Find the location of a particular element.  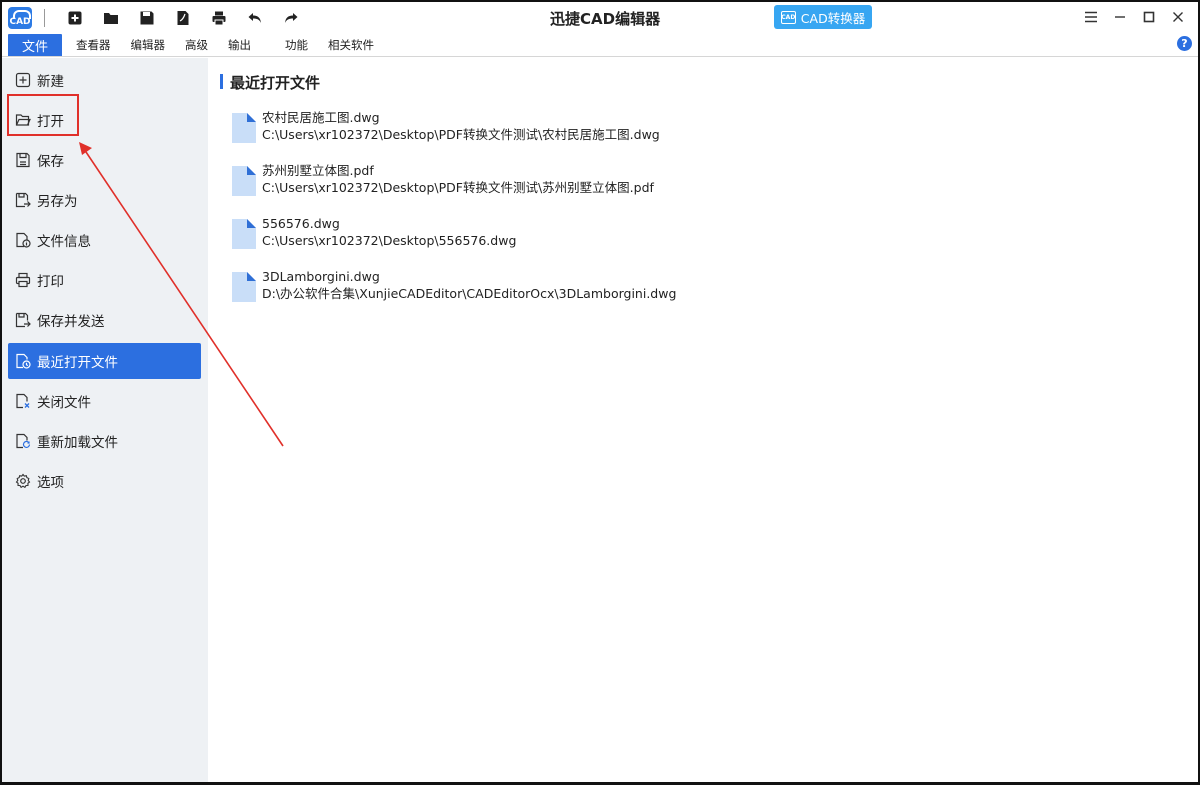

window-title: 迅捷CAD编辑器 is located at coordinates (605, 19).